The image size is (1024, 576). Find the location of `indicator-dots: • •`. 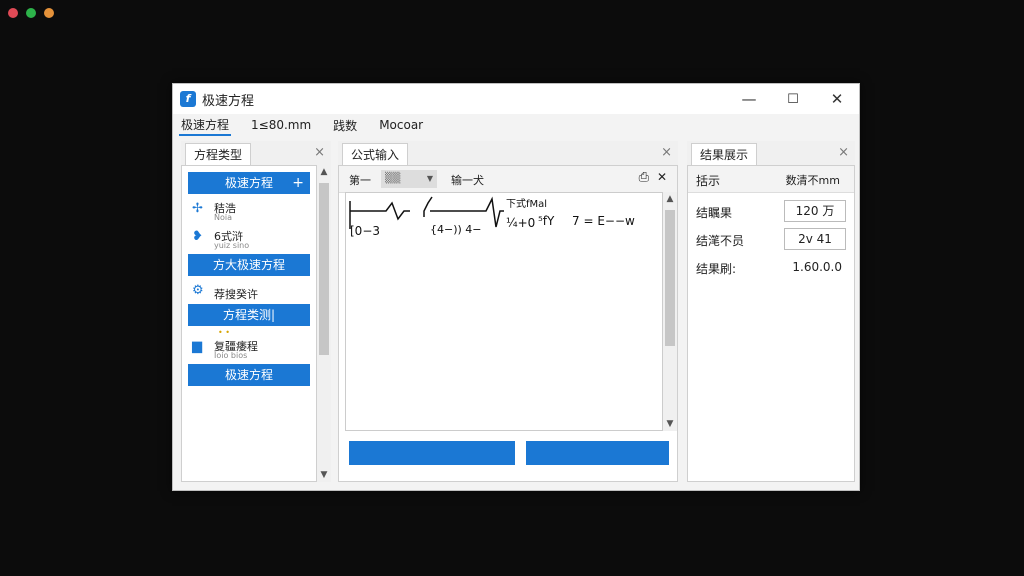

indicator-dots: • • is located at coordinates (224, 332).